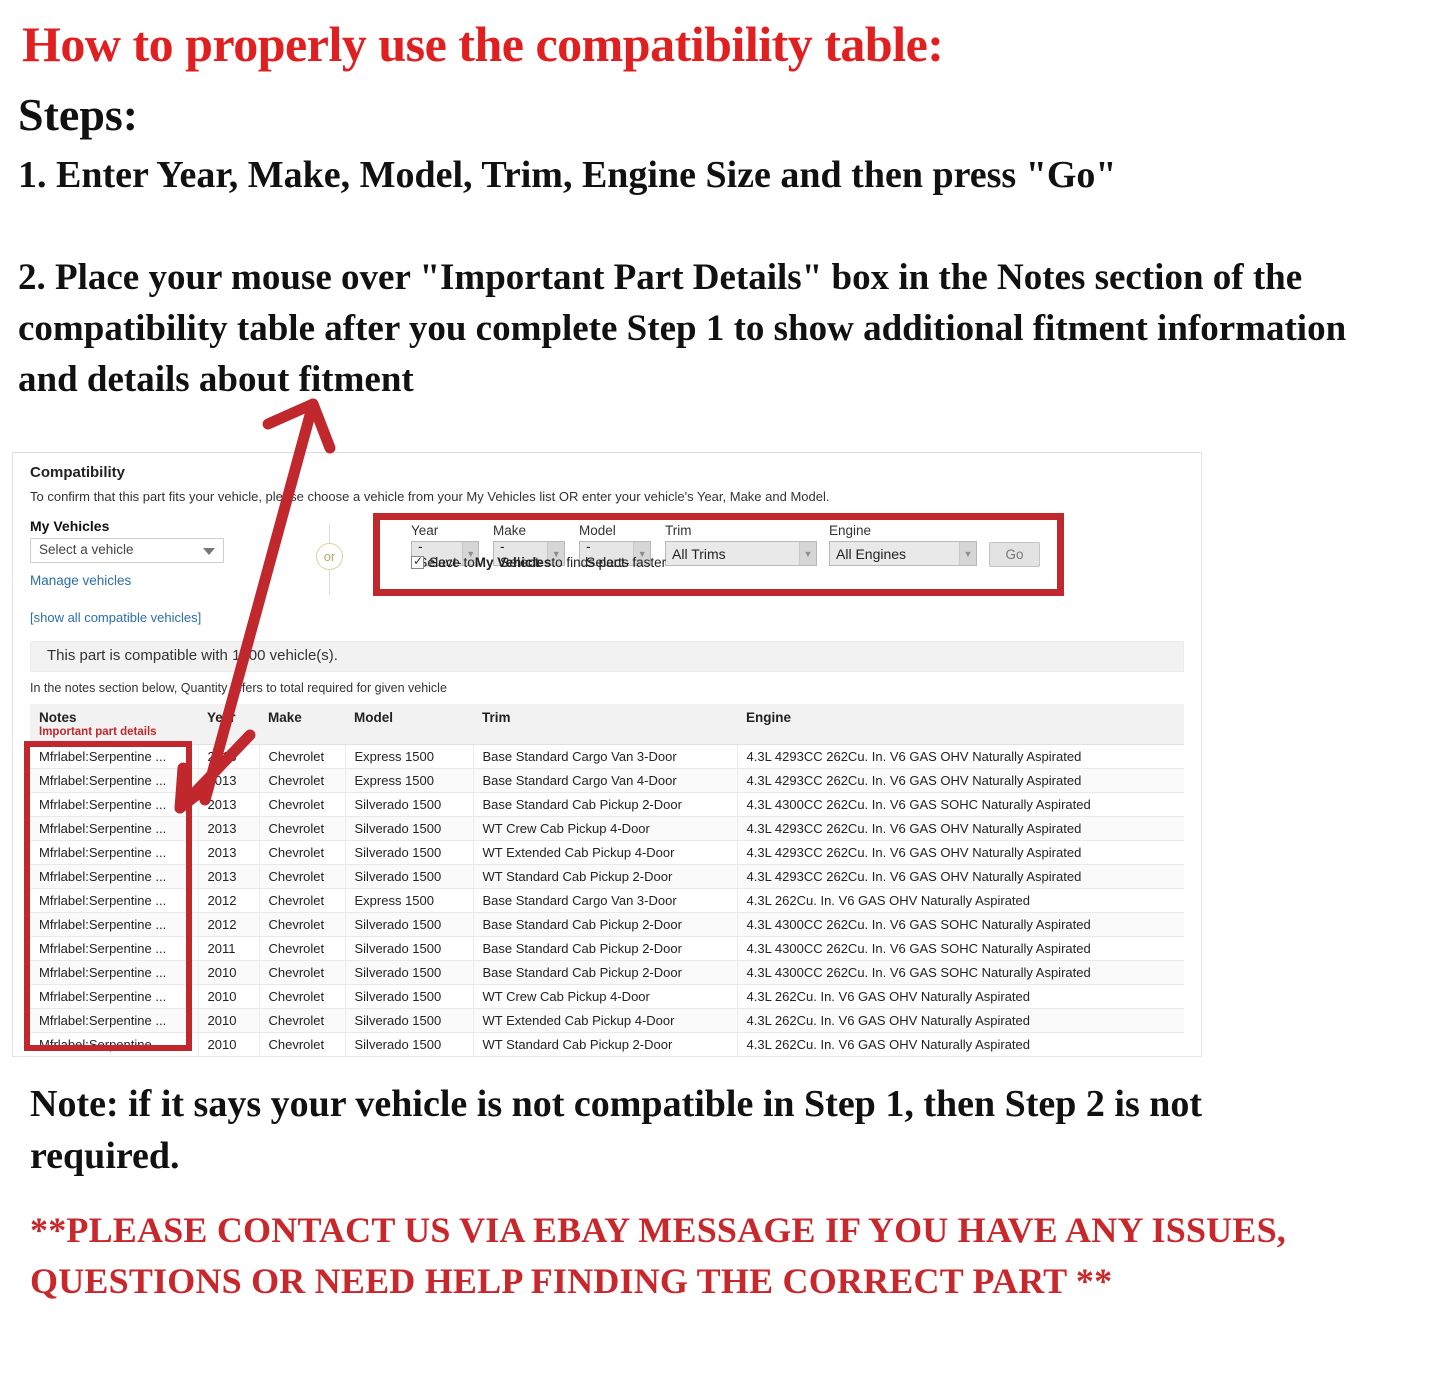 Image resolution: width=1445 pixels, height=1393 pixels. What do you see at coordinates (597, 530) in the screenshot?
I see `model-label: Model` at bounding box center [597, 530].